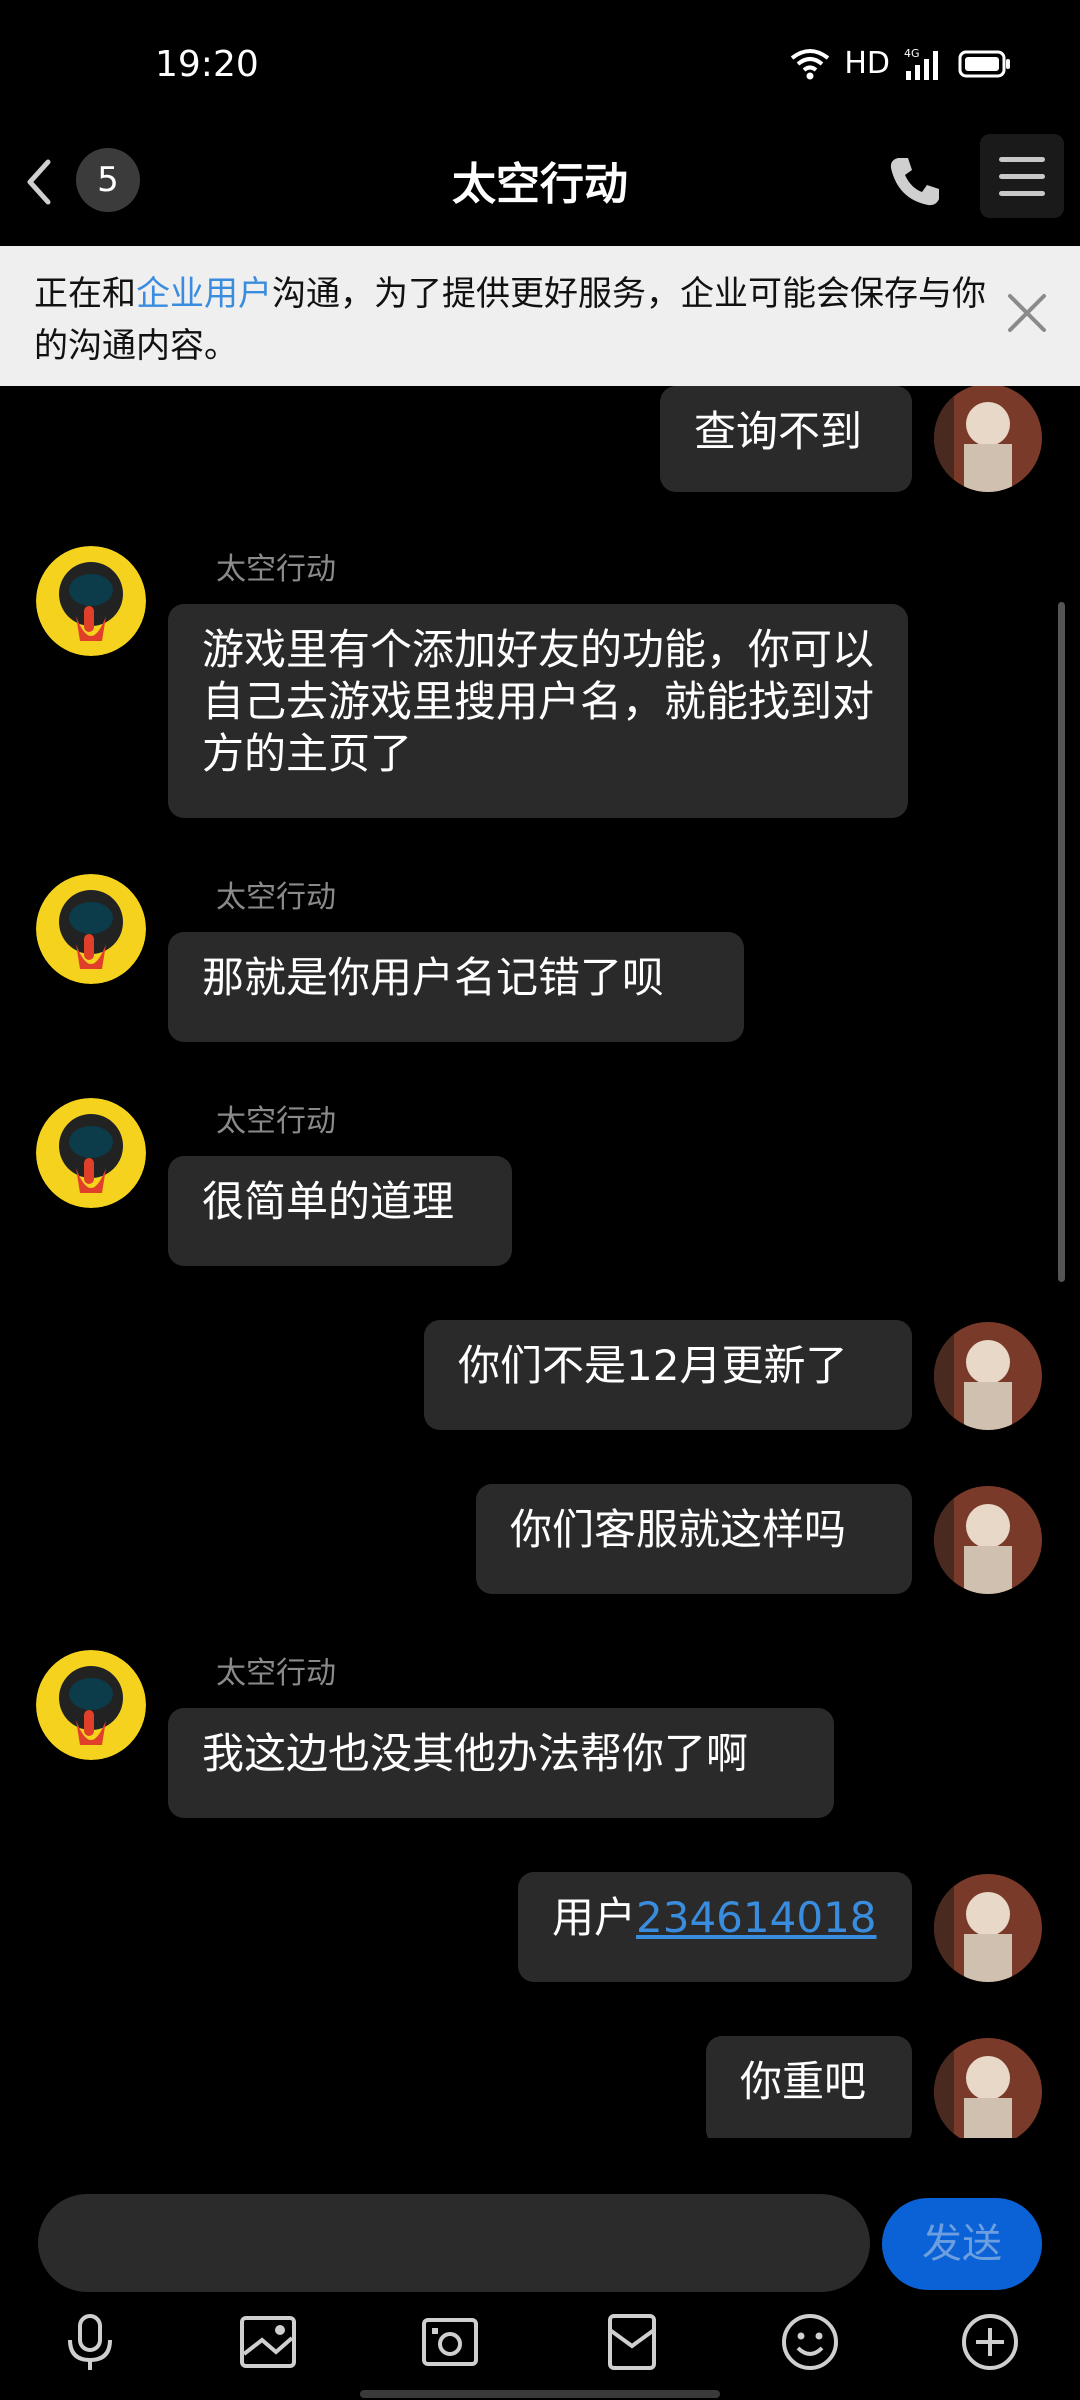 The width and height of the screenshot is (1080, 2400). Describe the element at coordinates (594, 1917) in the screenshot. I see `message-text: 用户` at that location.